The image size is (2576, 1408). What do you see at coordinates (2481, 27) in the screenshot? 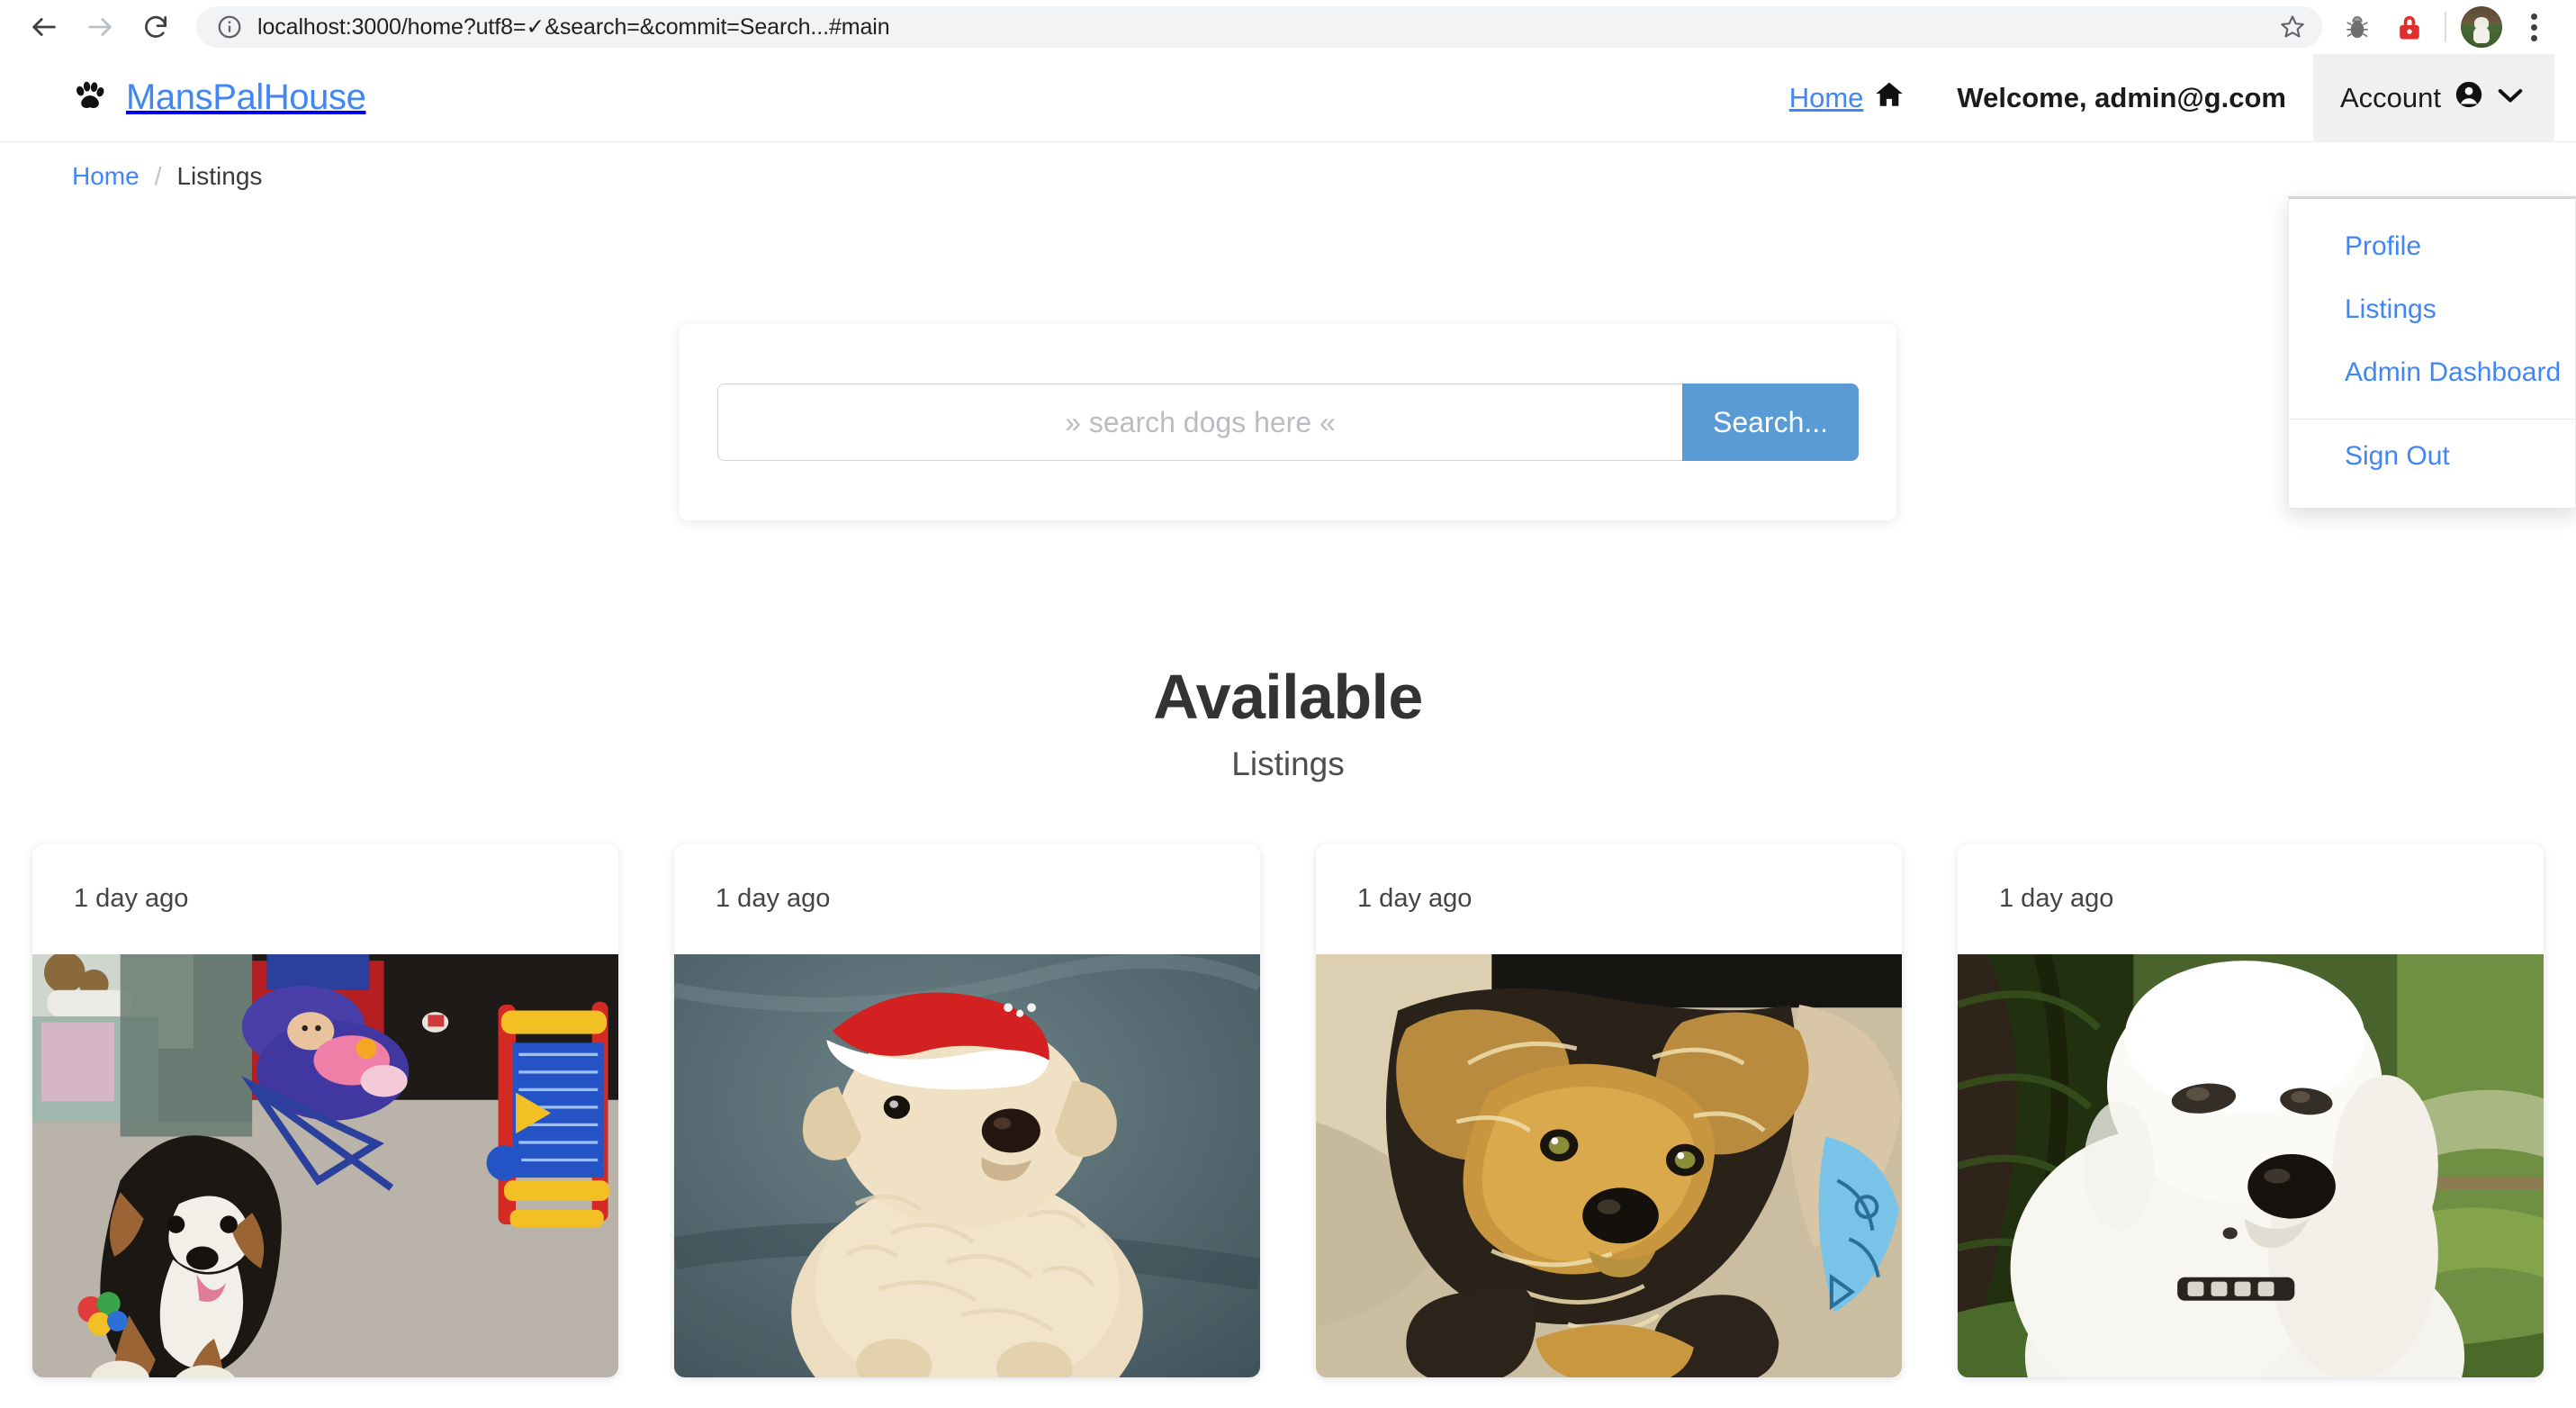
I see `profile-avatar` at bounding box center [2481, 27].